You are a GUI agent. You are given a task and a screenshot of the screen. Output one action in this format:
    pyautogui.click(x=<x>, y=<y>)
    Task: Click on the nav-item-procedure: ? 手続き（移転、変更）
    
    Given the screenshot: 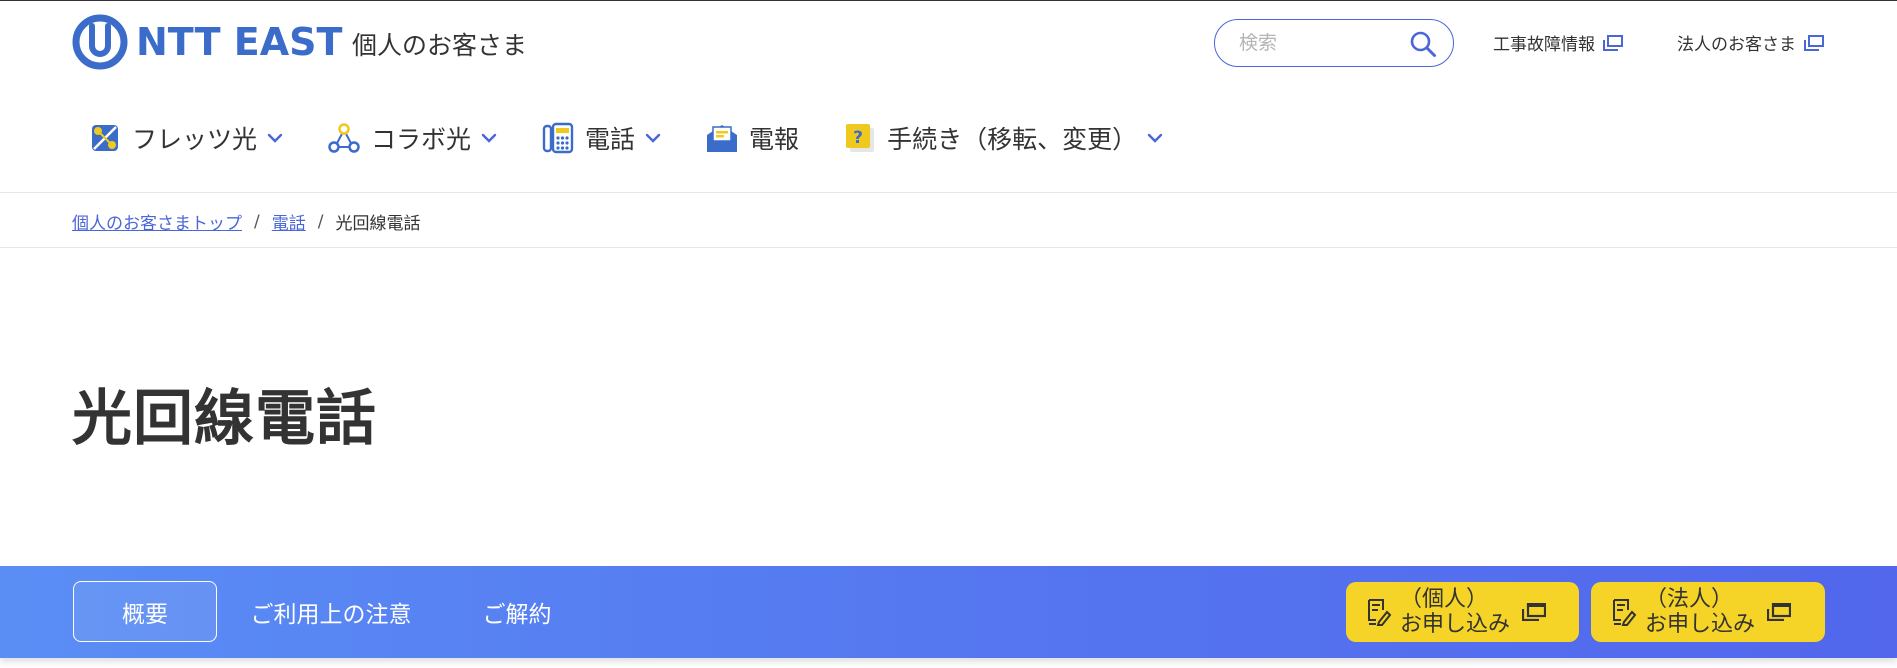 What is the action you would take?
    pyautogui.click(x=1003, y=138)
    